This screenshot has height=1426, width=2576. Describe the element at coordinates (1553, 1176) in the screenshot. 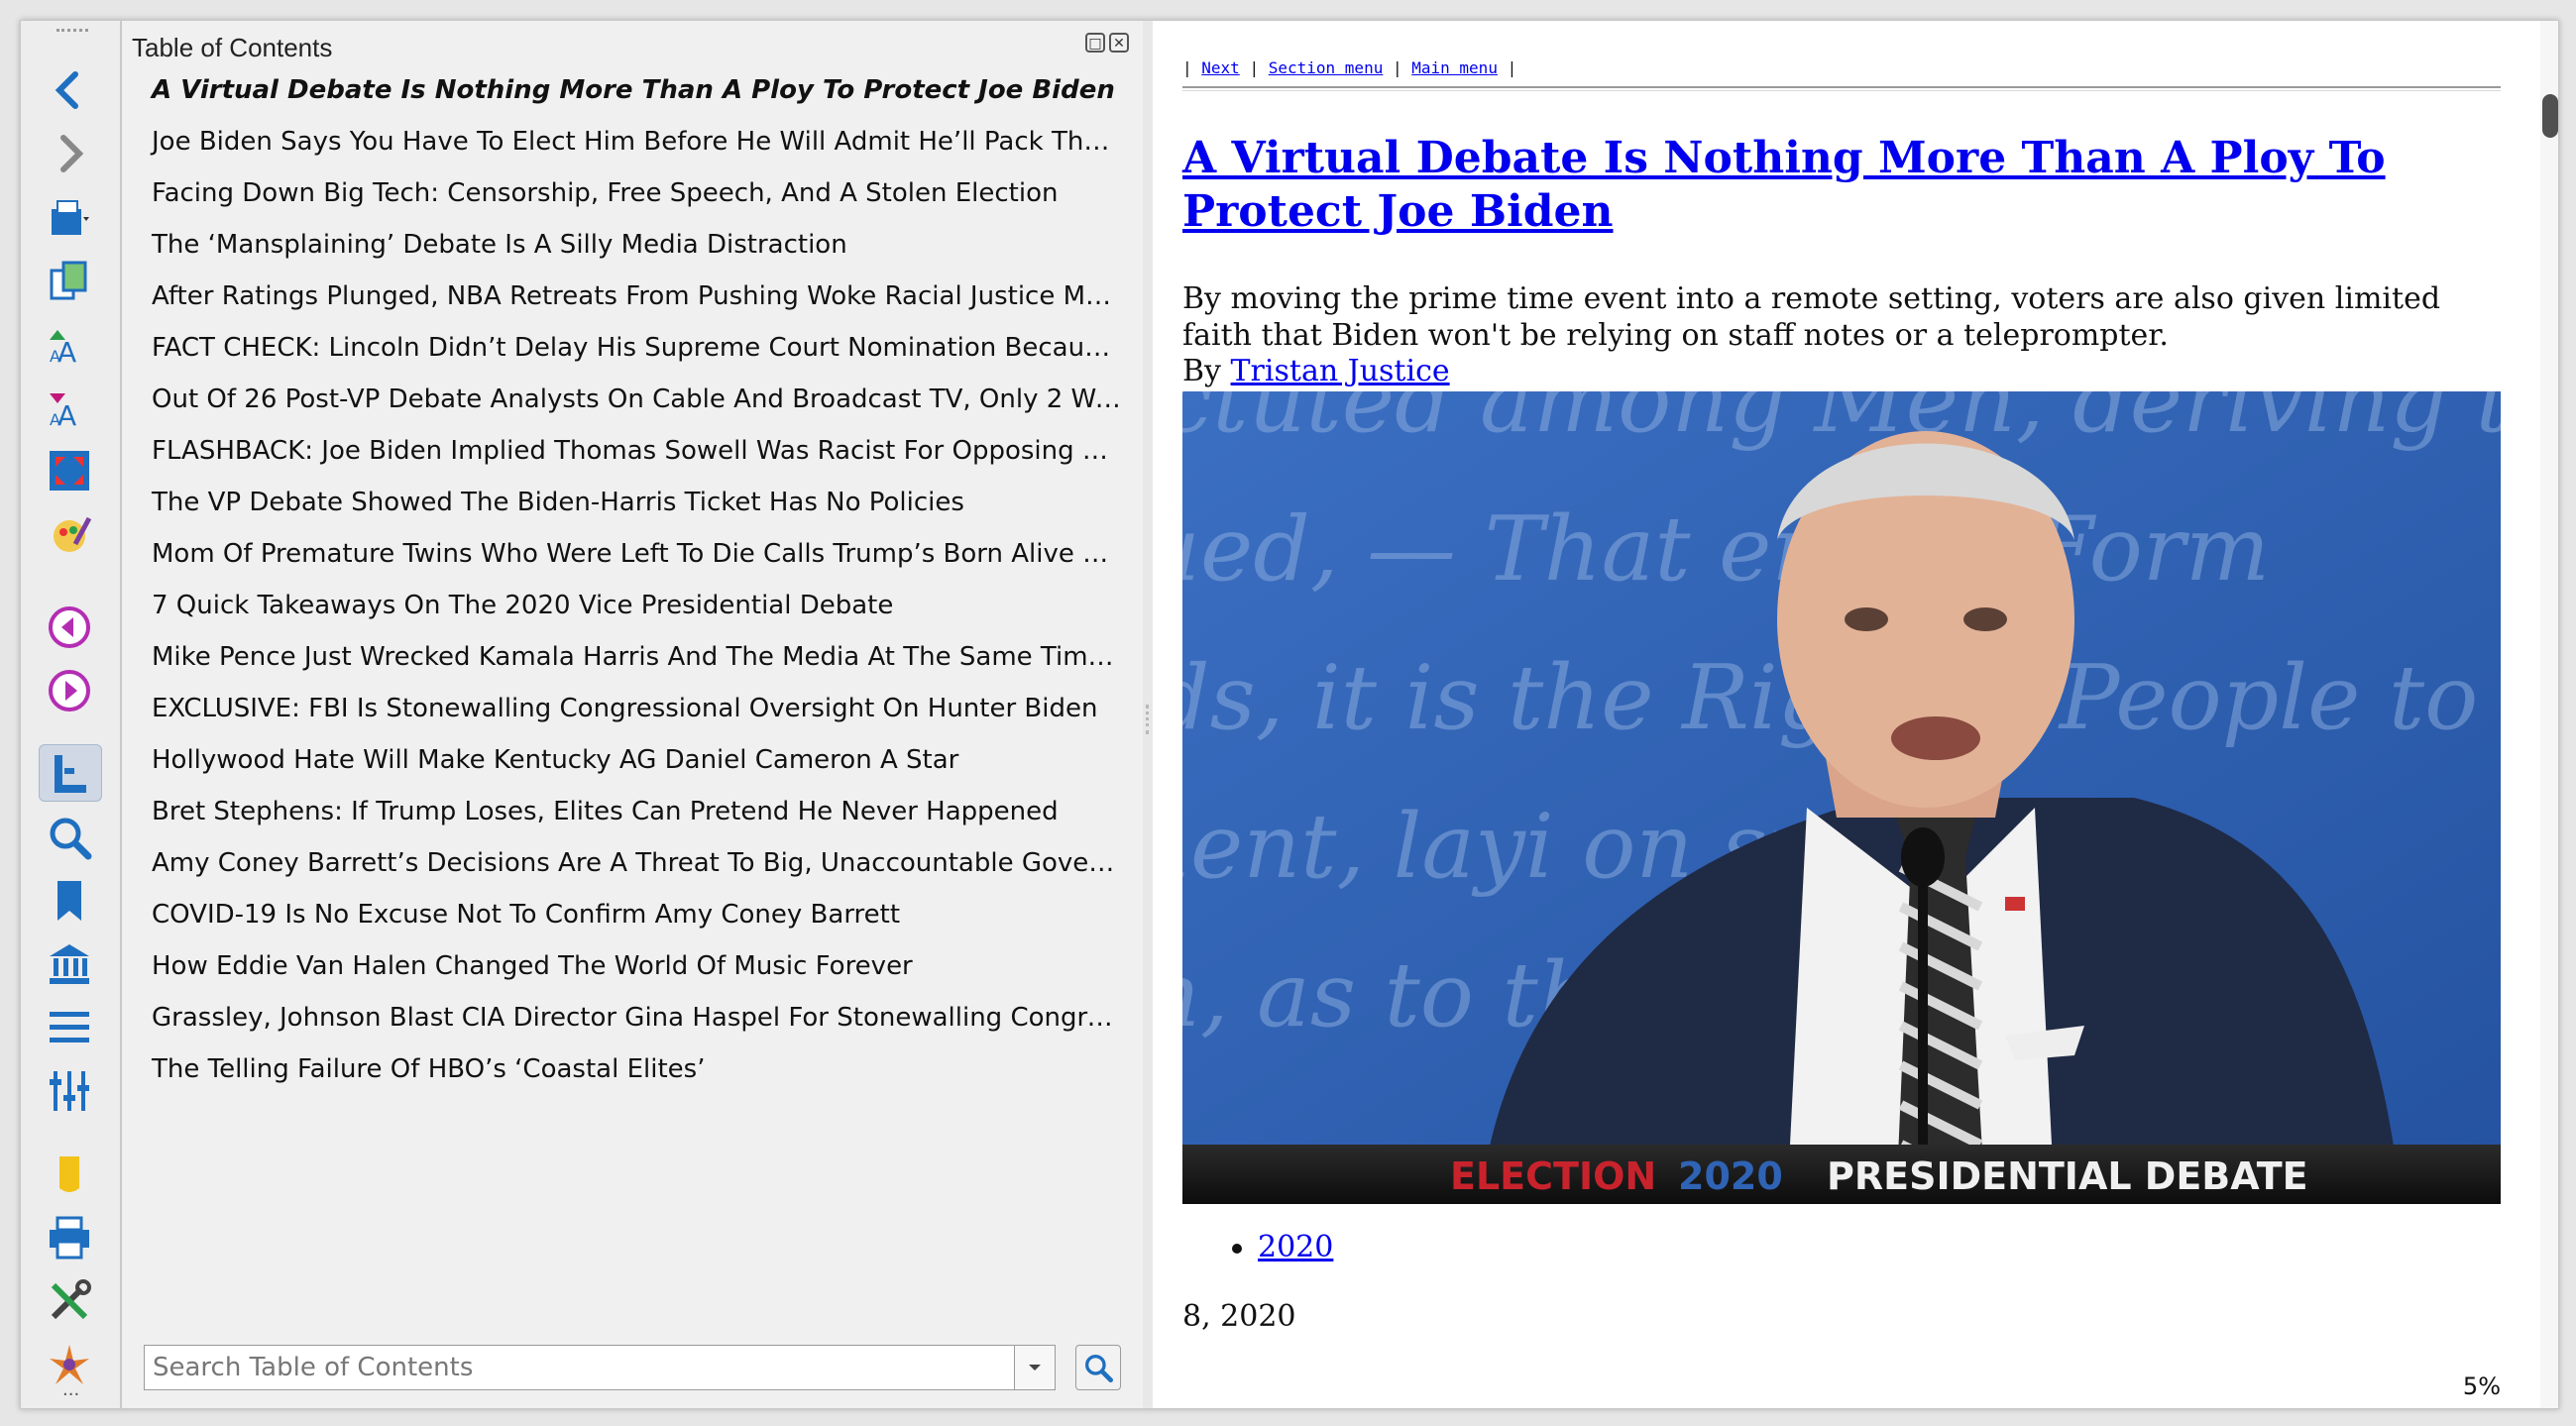

I see `caption-election: ELECTION` at that location.